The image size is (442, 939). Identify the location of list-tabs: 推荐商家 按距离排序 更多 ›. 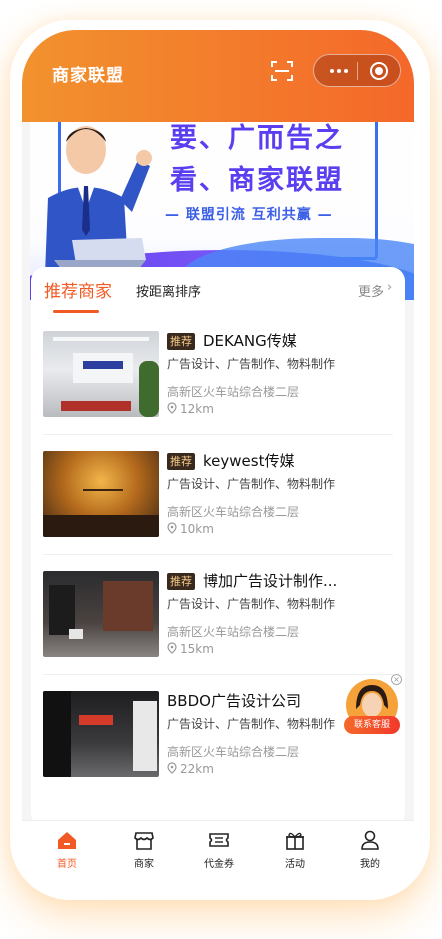
(218, 291).